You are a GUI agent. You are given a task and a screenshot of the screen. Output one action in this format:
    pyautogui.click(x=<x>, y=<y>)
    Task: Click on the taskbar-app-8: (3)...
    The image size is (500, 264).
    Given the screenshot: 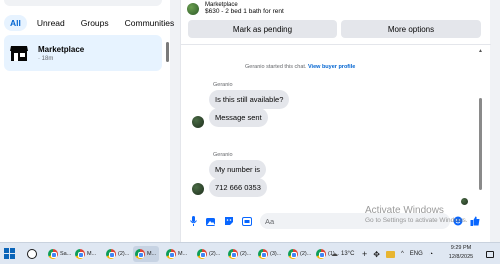 What is the action you would take?
    pyautogui.click(x=268, y=254)
    